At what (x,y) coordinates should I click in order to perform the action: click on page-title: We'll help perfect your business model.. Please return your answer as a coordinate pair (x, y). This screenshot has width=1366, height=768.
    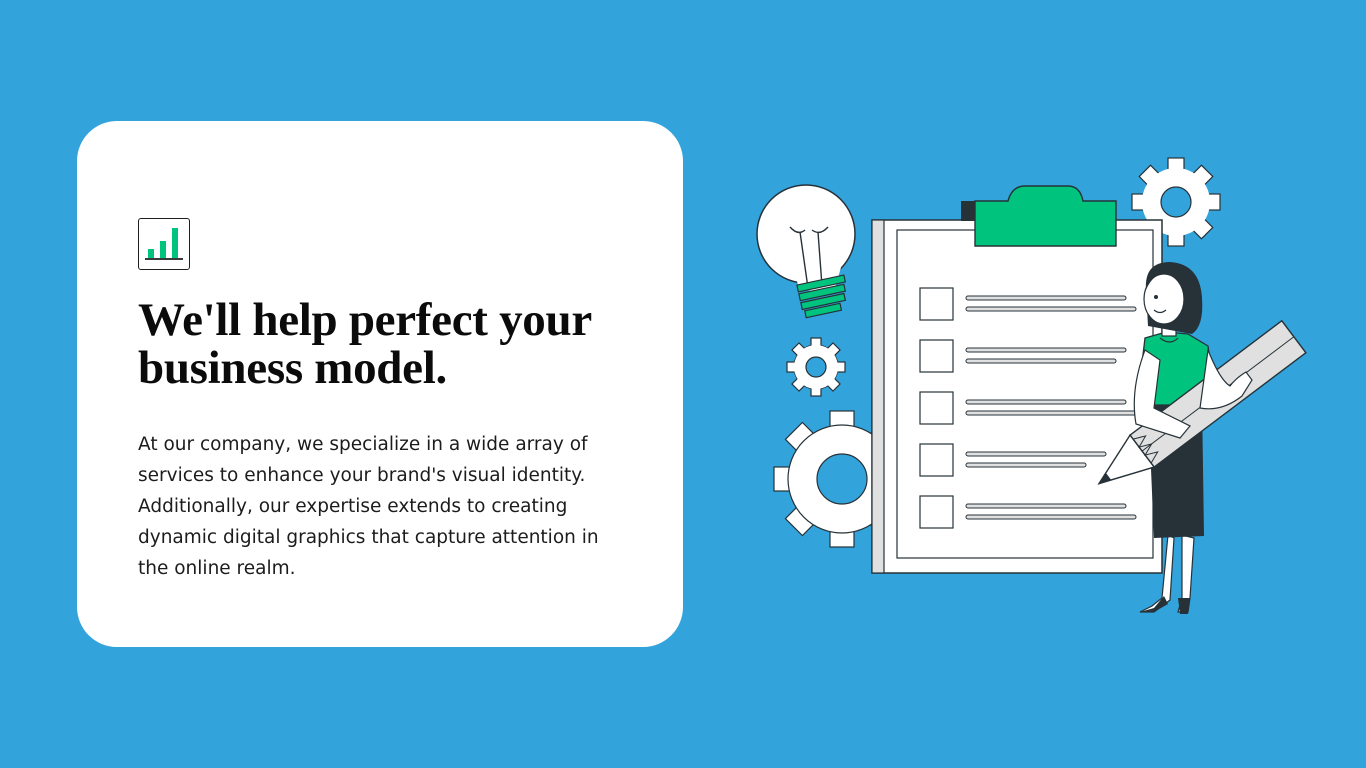
    Looking at the image, I should click on (365, 344).